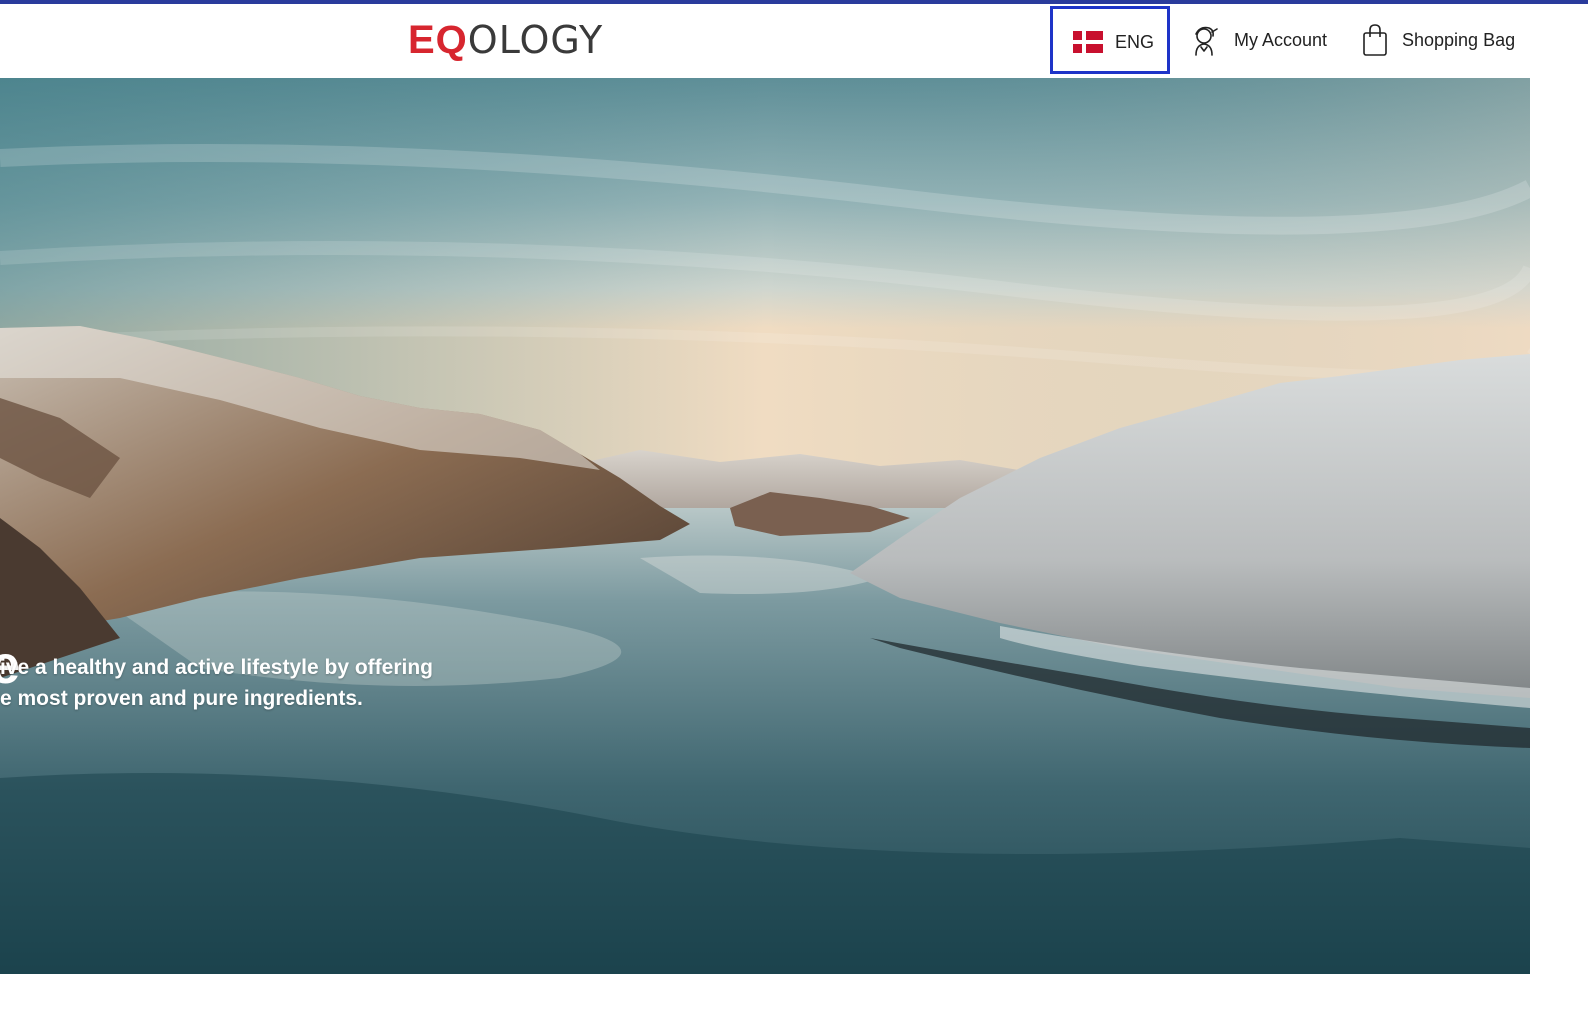 The width and height of the screenshot is (1588, 1014). I want to click on account-icon, so click(1206, 41).